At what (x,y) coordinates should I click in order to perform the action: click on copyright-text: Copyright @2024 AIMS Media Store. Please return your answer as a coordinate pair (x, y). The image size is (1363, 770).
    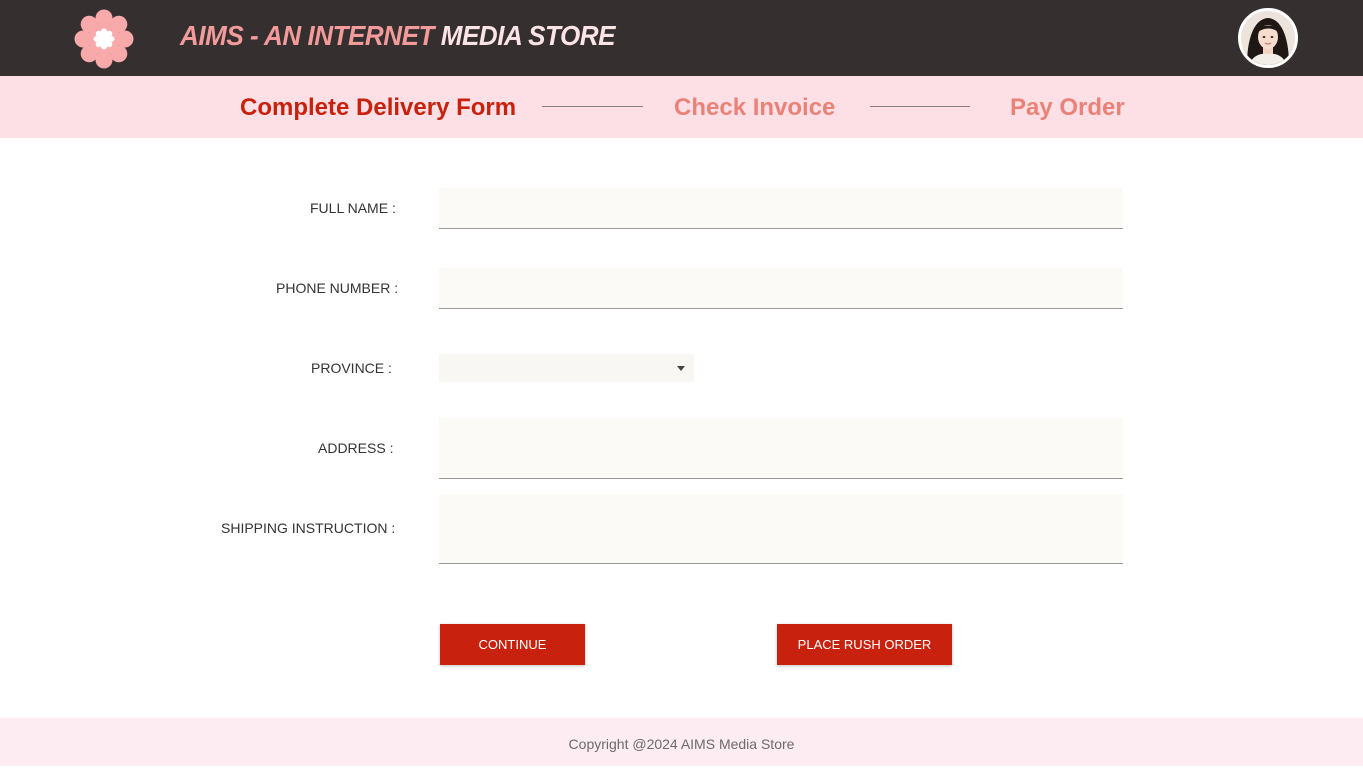
    Looking at the image, I should click on (681, 744).